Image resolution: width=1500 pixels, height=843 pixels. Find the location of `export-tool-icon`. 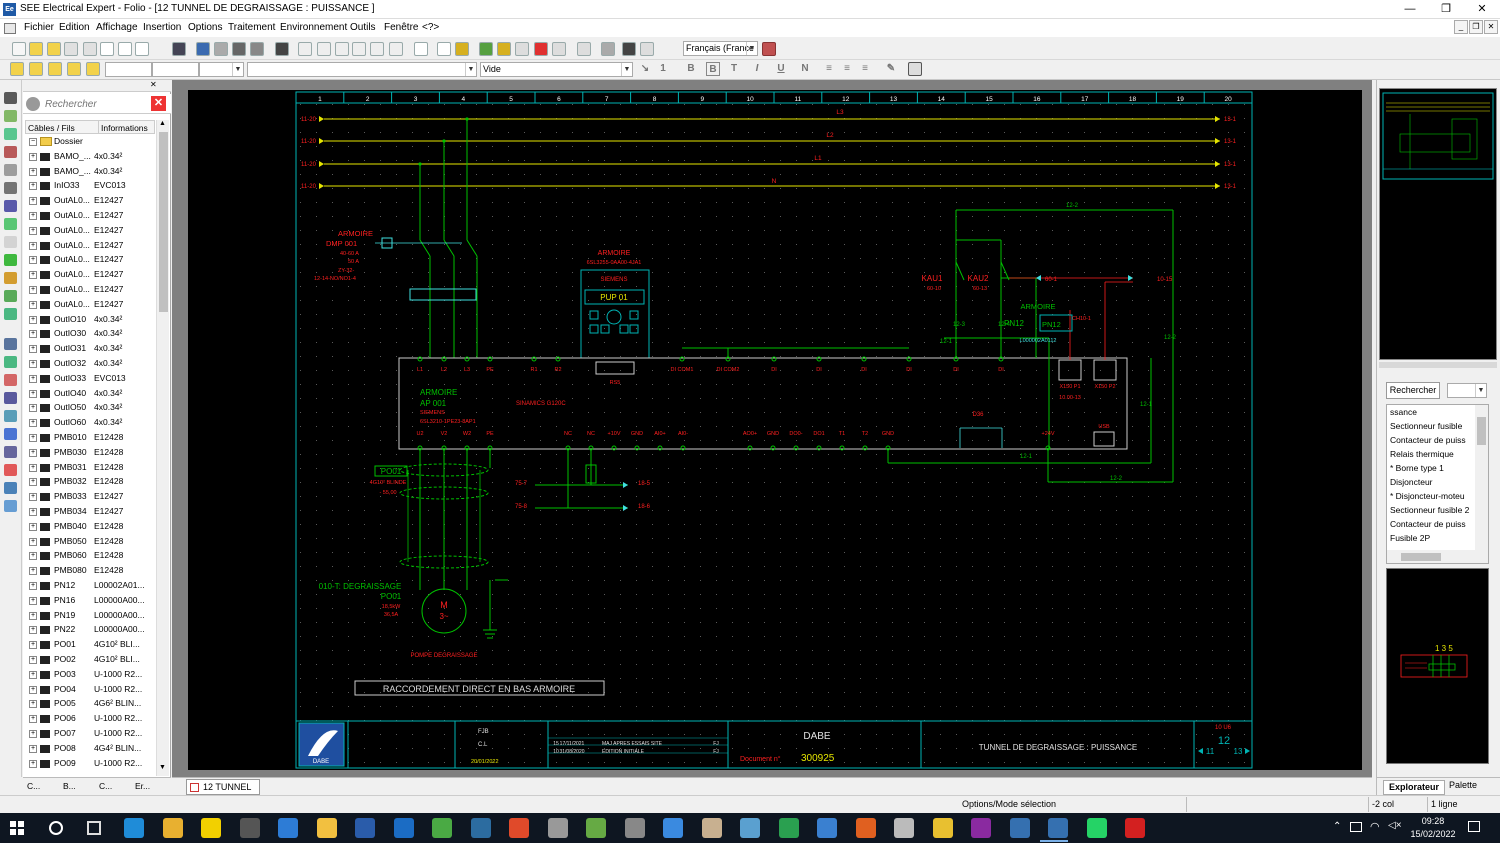

export-tool-icon is located at coordinates (647, 49).